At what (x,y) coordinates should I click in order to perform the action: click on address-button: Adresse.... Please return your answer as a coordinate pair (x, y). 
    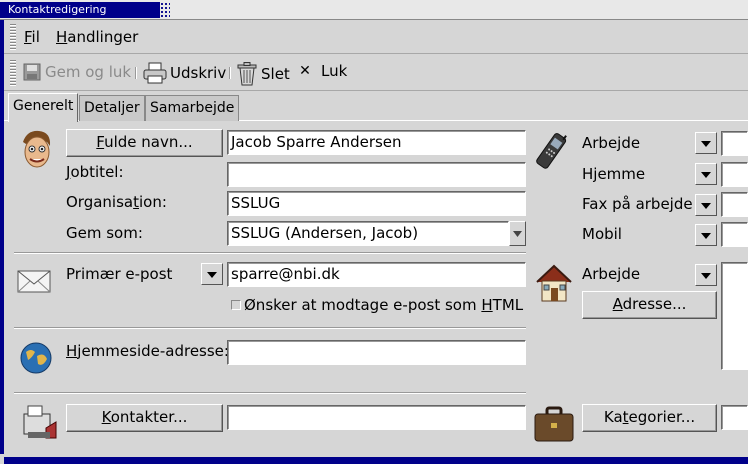
    Looking at the image, I should click on (649, 305).